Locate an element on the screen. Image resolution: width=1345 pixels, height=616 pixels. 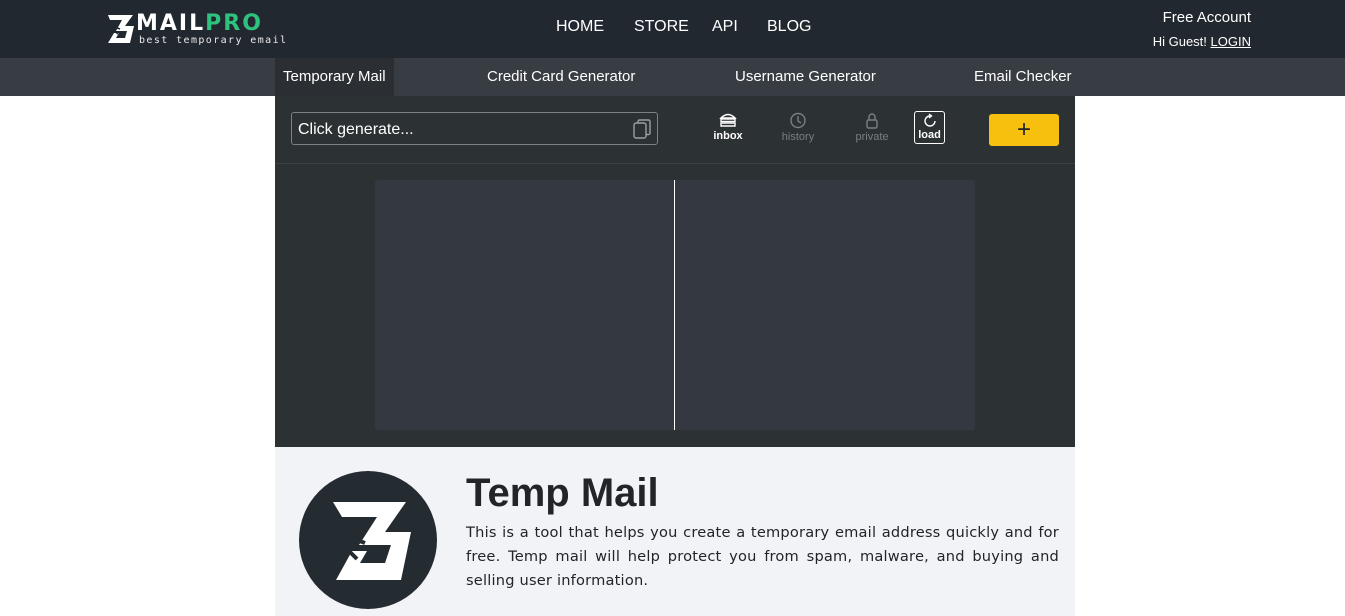
tab-email-checker: Email Checker is located at coordinates (1023, 77).